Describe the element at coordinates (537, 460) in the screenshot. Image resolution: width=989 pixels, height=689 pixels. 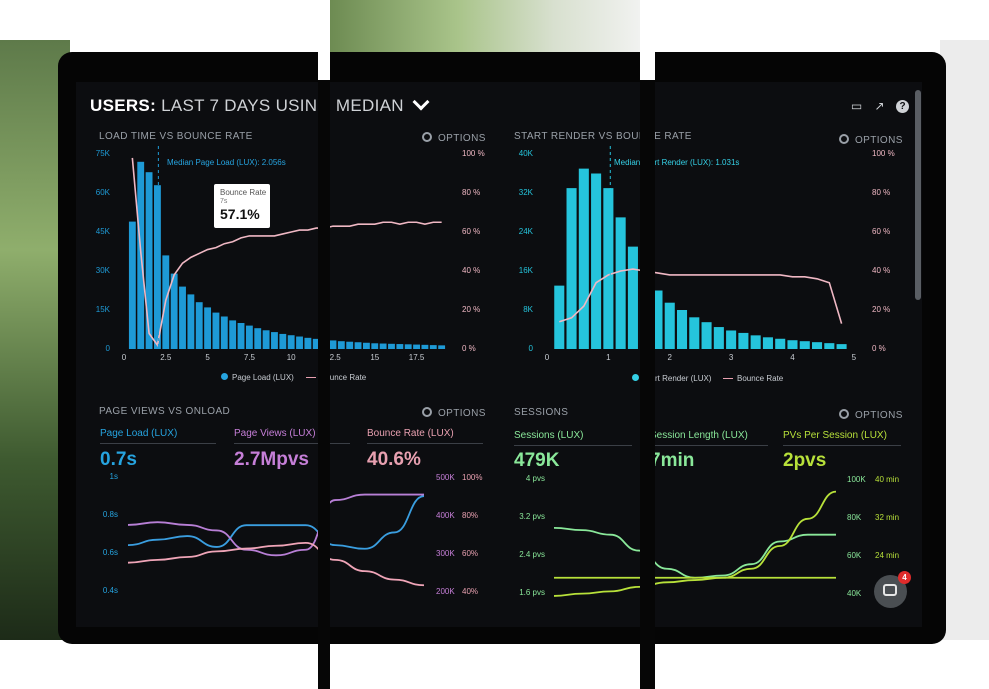
I see `metric-value-sessions: 479K` at that location.